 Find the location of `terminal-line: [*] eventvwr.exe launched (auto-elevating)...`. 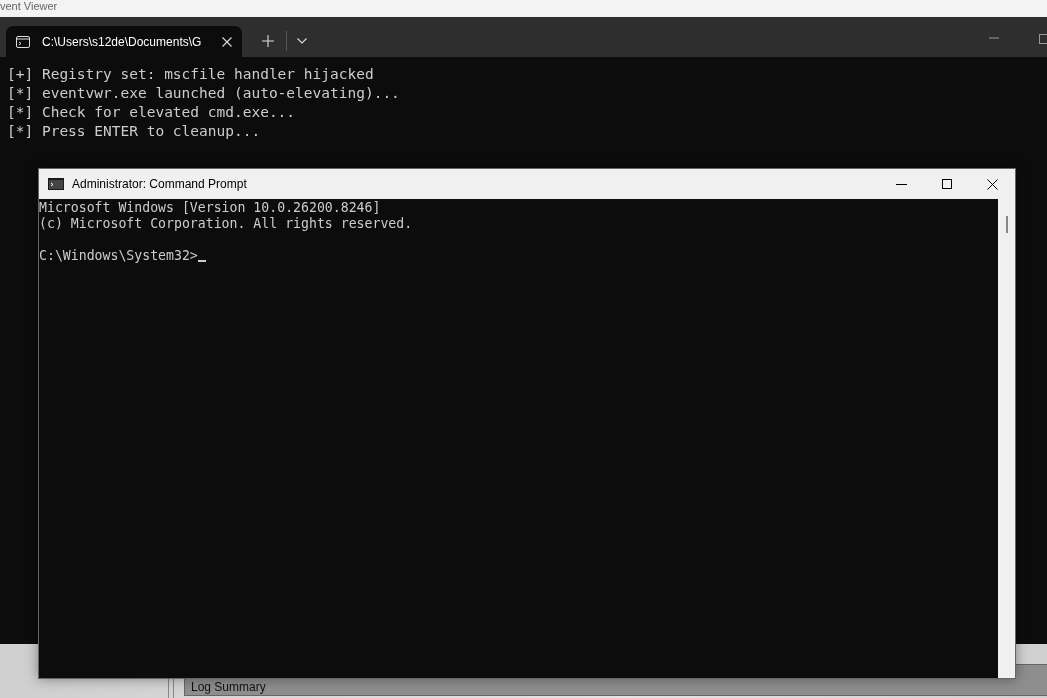

terminal-line: [*] eventvwr.exe launched (auto-elevating)... is located at coordinates (204, 93).